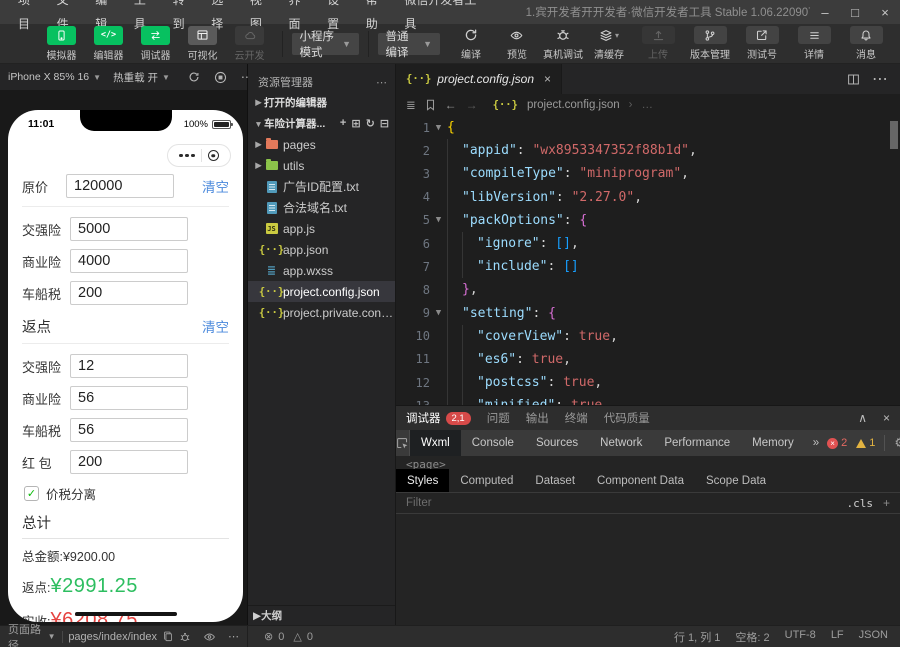  I want to click on mode-select: 小程序模式 ▼, so click(325, 45).